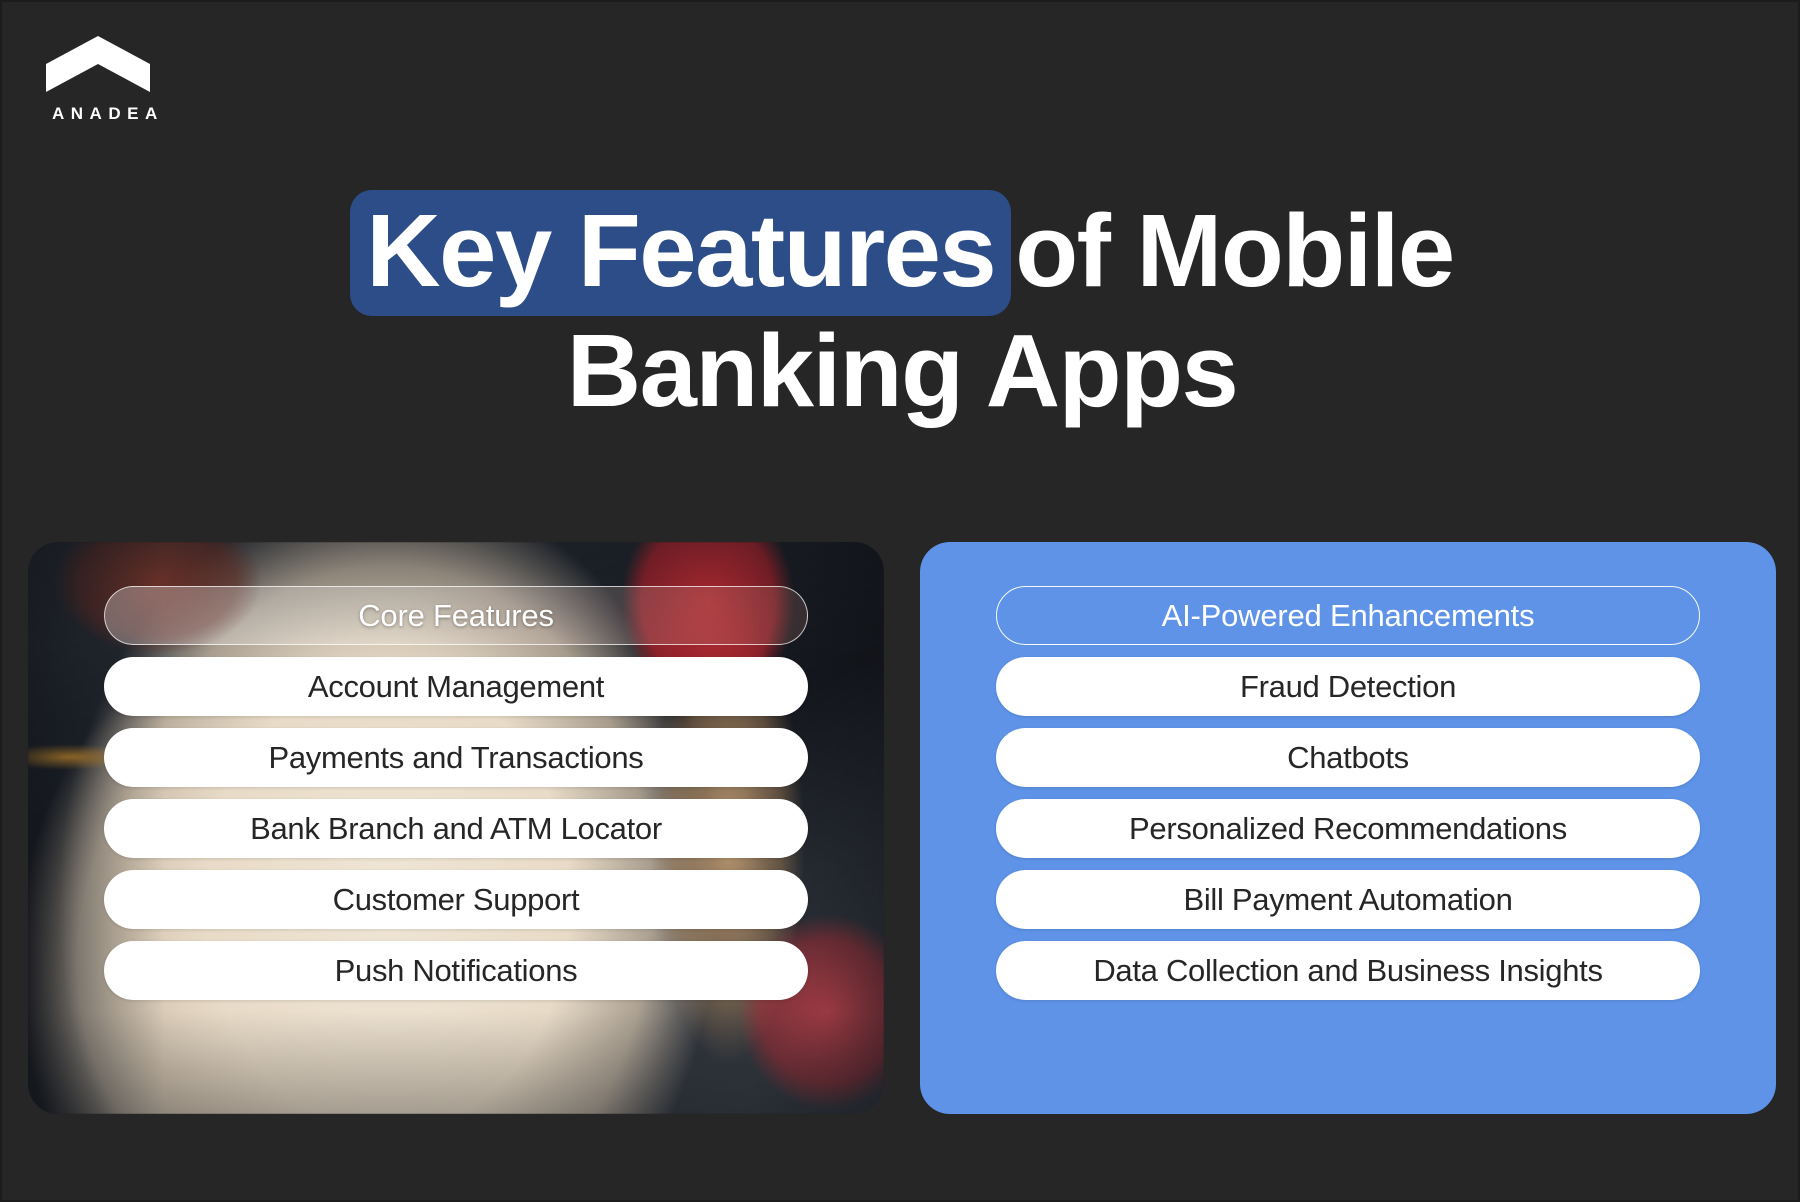 The height and width of the screenshot is (1202, 1800). I want to click on list-item: Data Collection and Business Insights, so click(1348, 970).